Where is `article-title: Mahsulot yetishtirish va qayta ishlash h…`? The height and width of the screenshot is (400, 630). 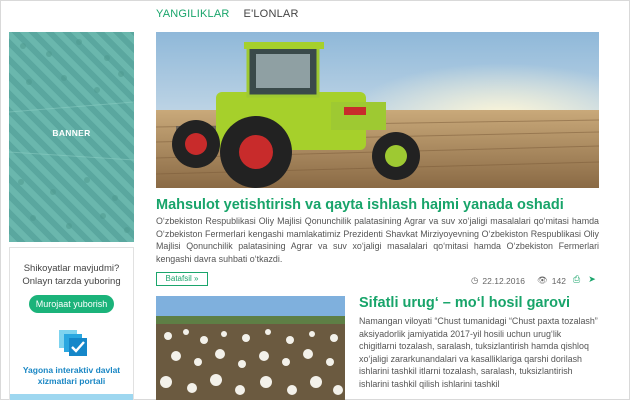 article-title: Mahsulot yetishtirish va qayta ishlash h… is located at coordinates (377, 205).